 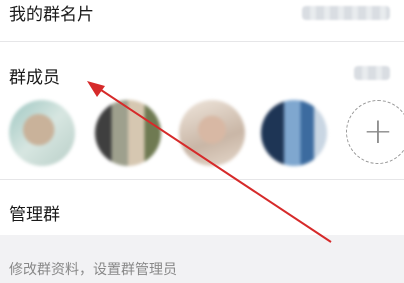 I want to click on group-members-label: 群成员, so click(x=34, y=78).